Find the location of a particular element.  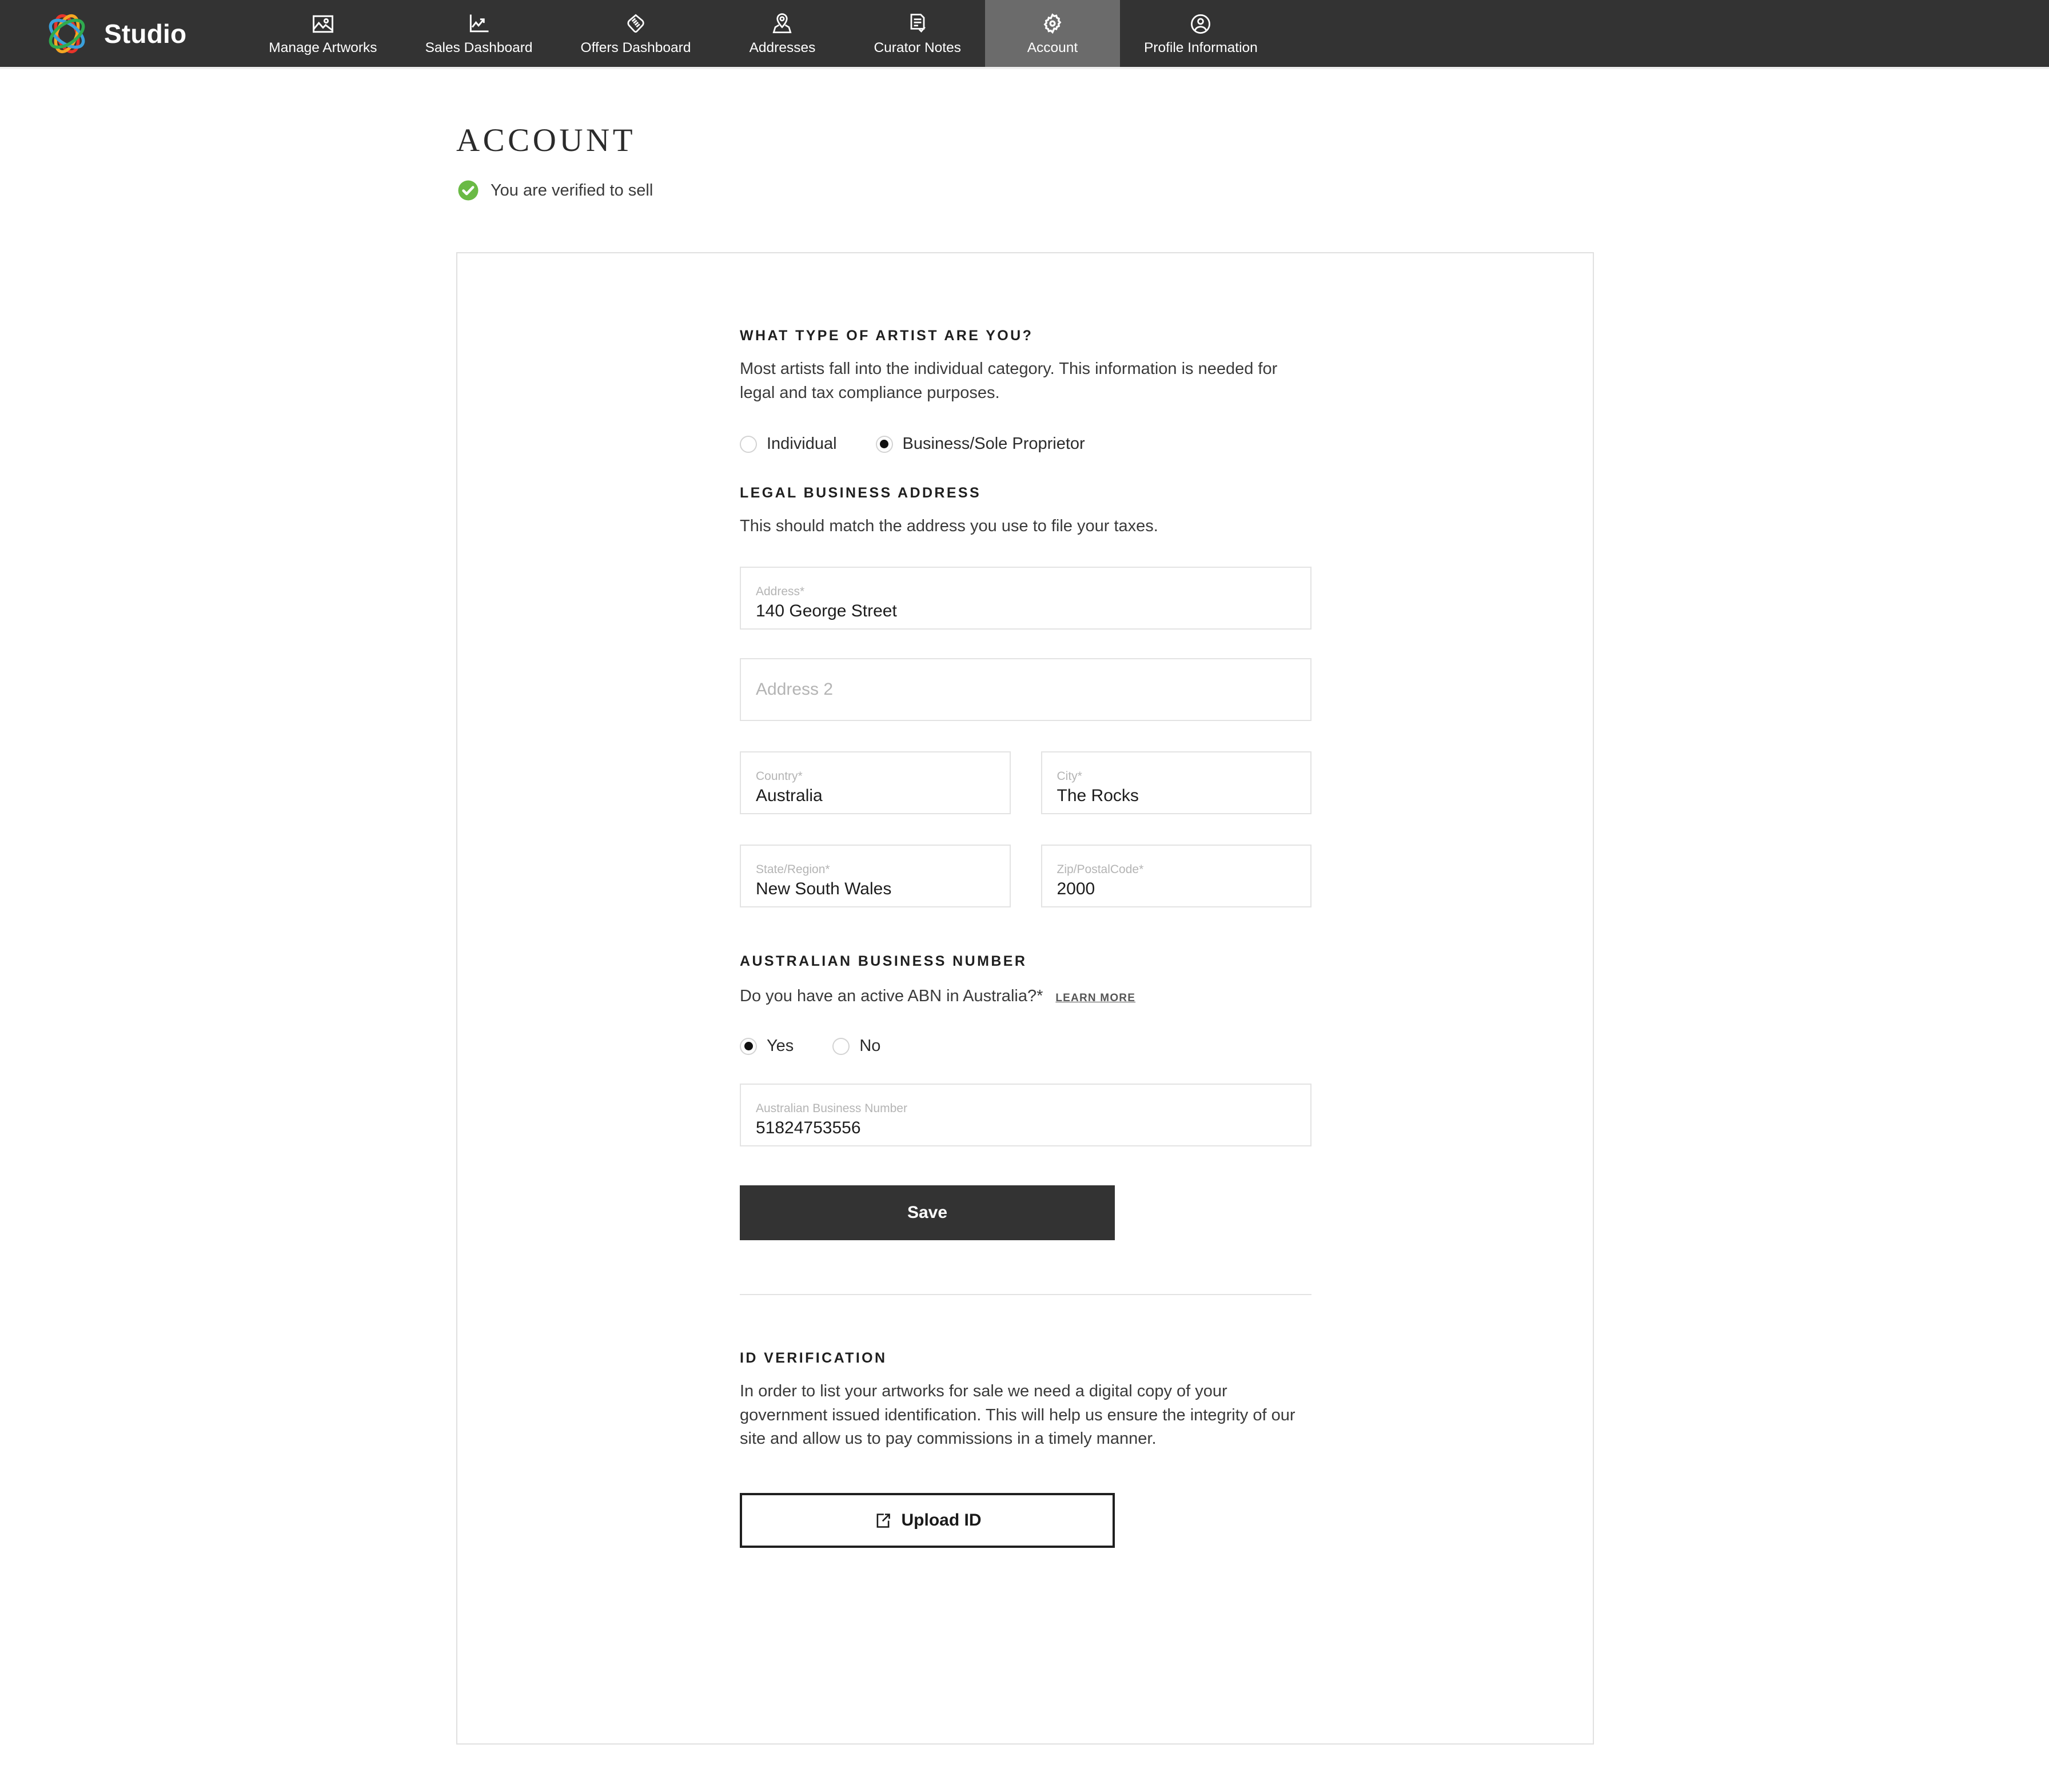

radio-label-no: No is located at coordinates (870, 1046).